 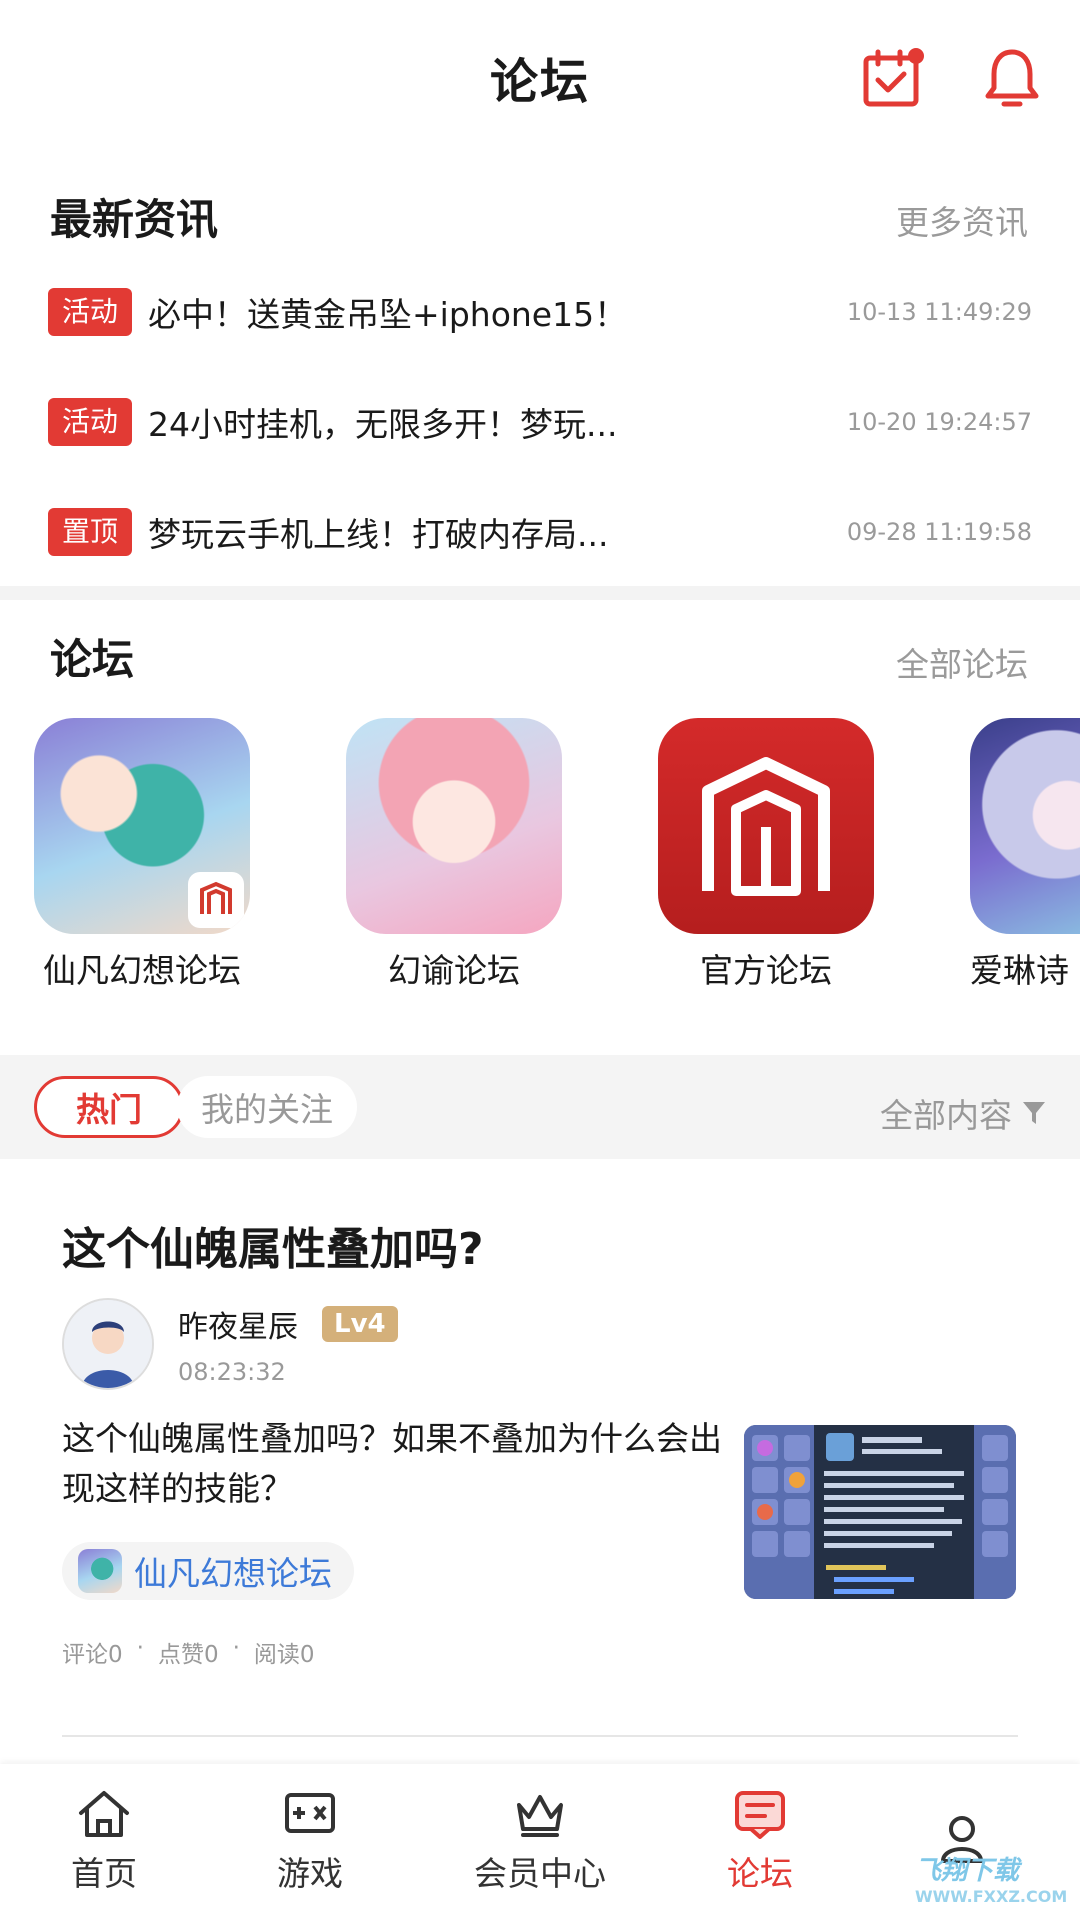 I want to click on crown-icon, so click(x=540, y=1816).